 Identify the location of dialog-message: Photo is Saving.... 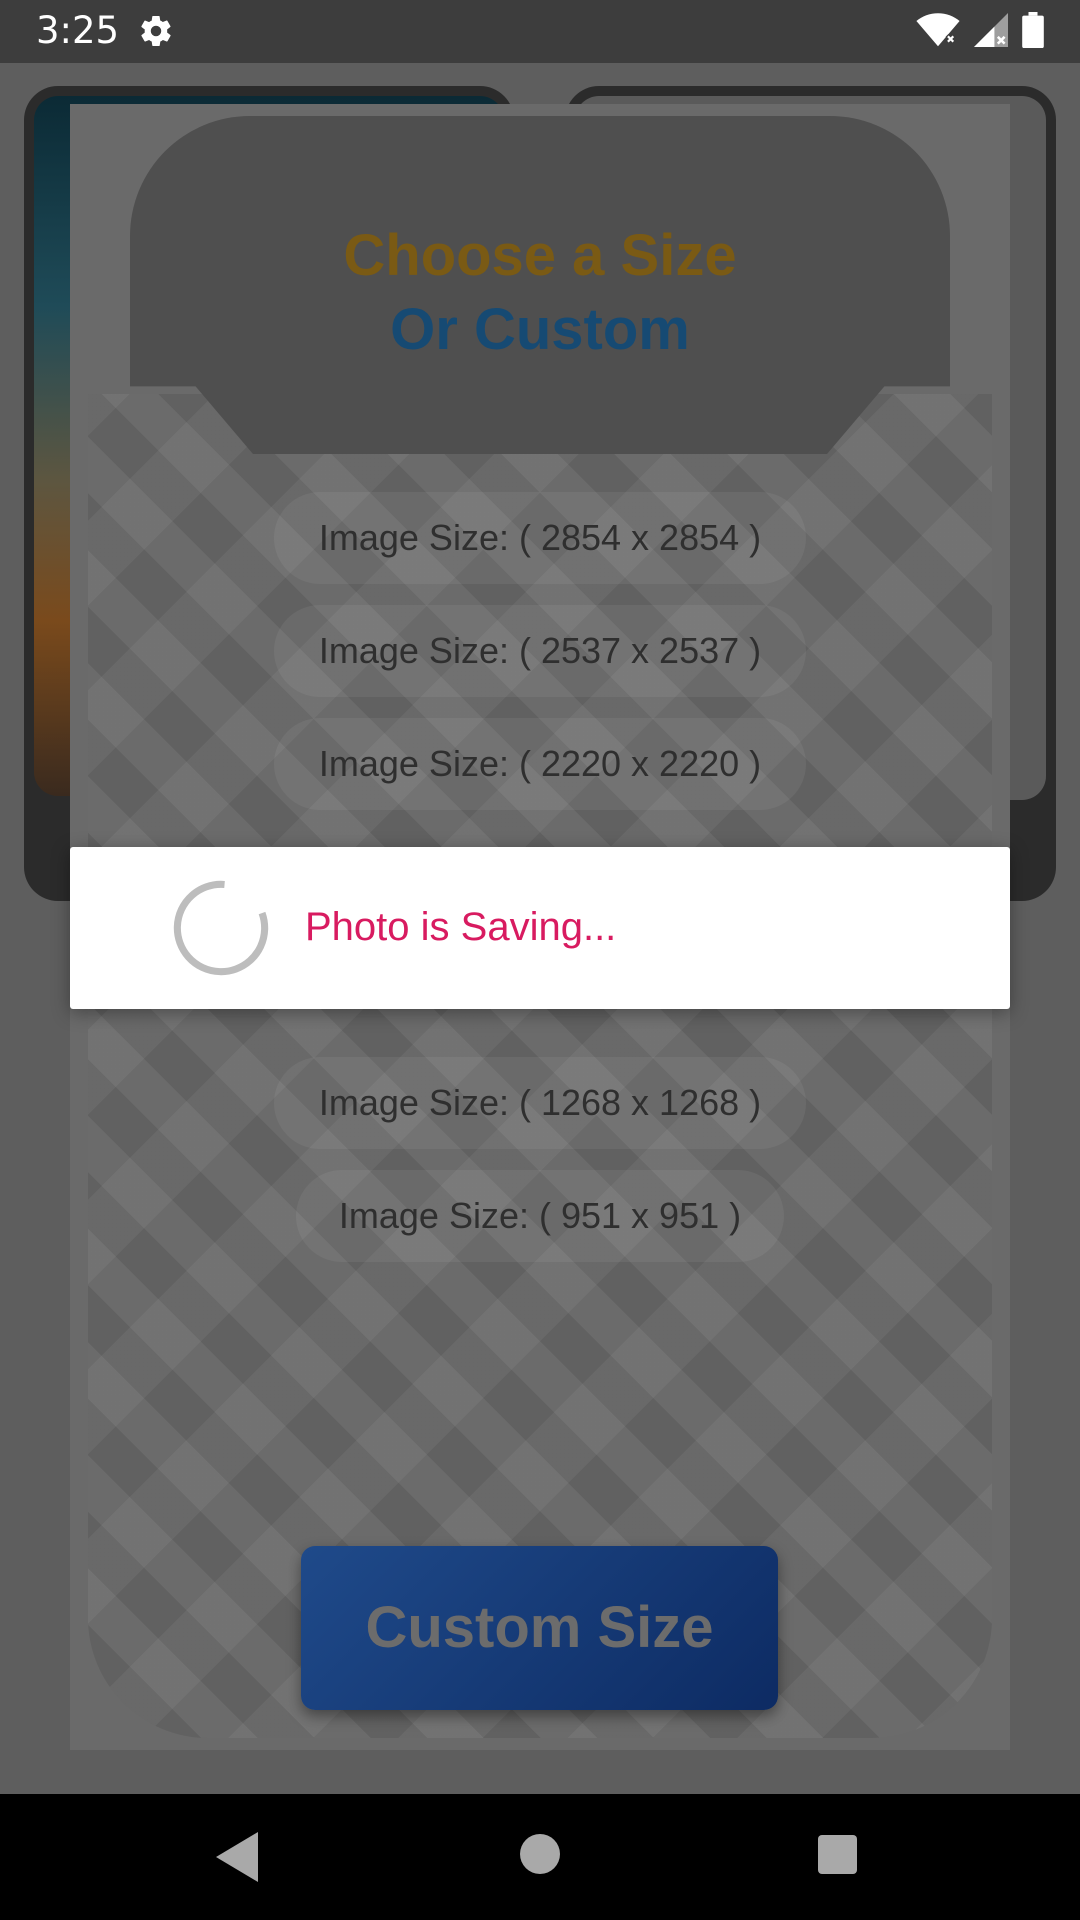
(461, 927).